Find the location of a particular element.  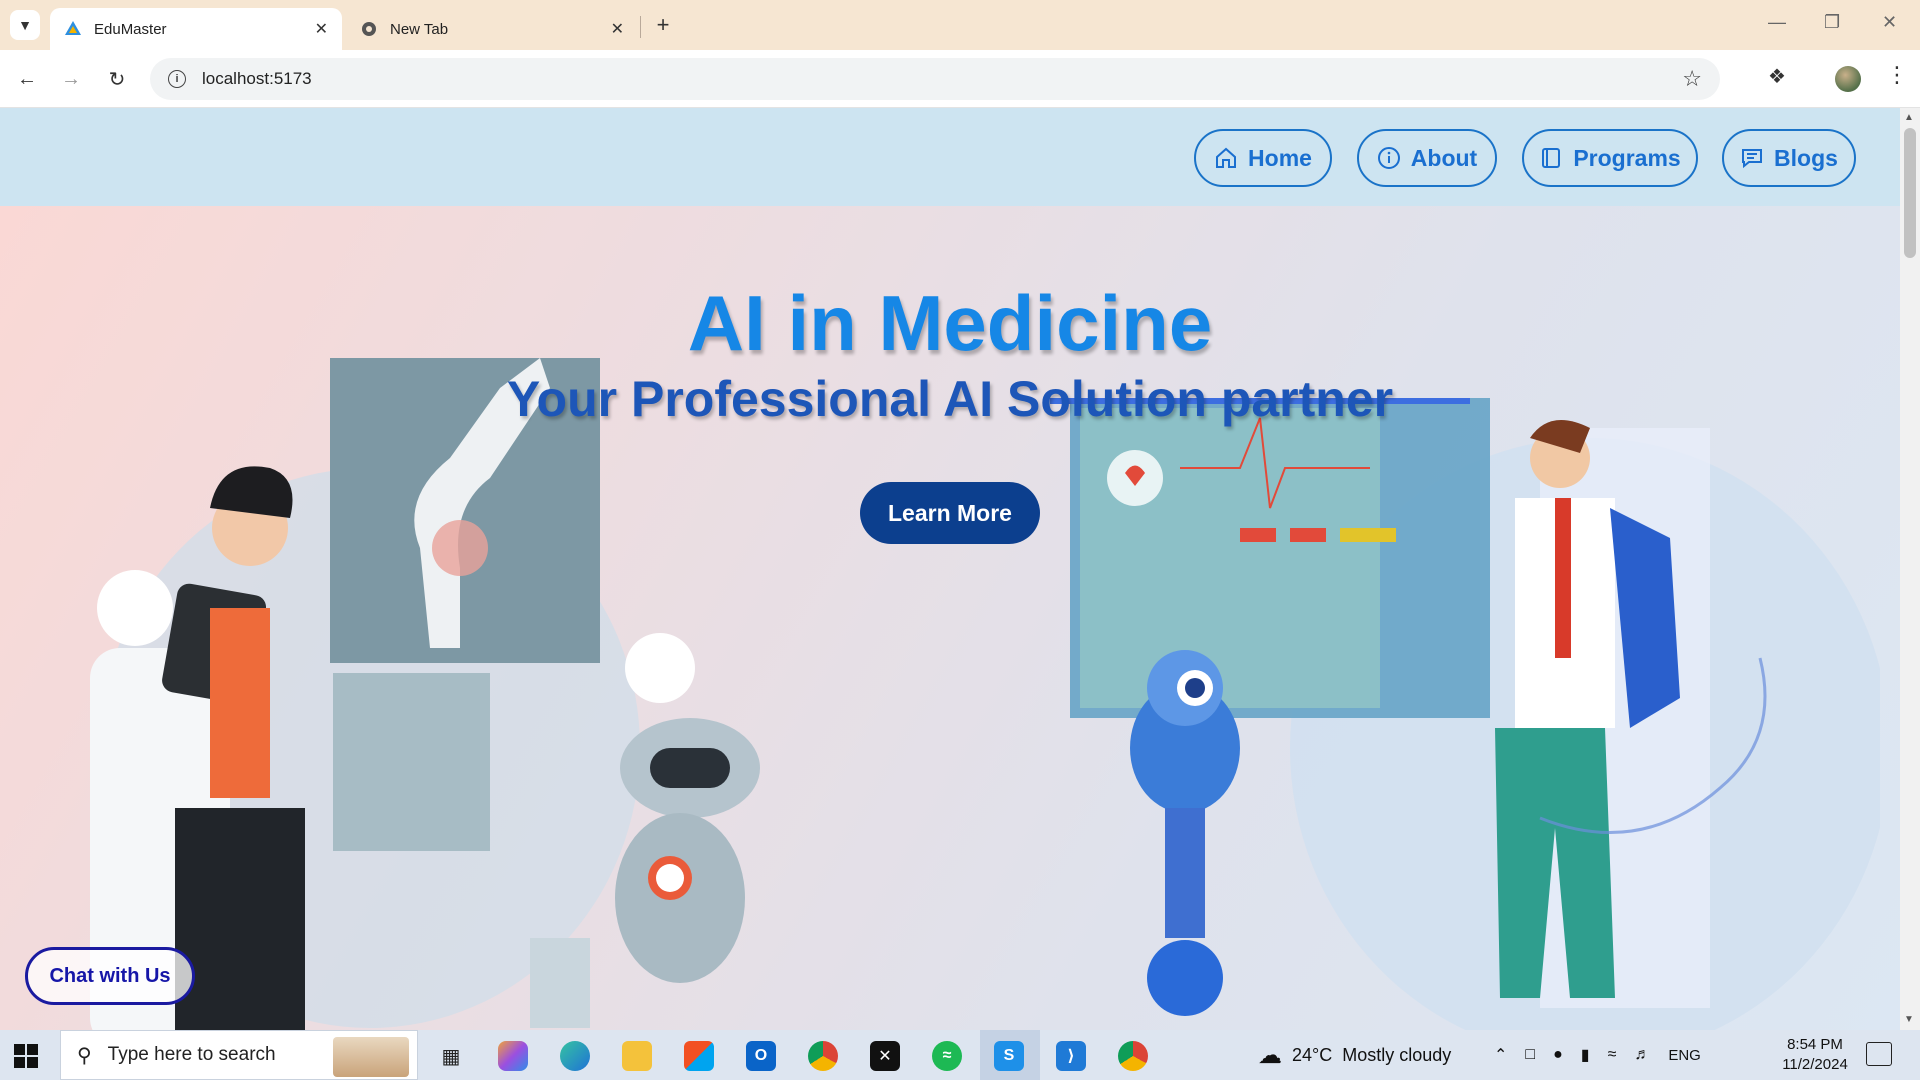

language-indicator: ENG is located at coordinates (1684, 1055).